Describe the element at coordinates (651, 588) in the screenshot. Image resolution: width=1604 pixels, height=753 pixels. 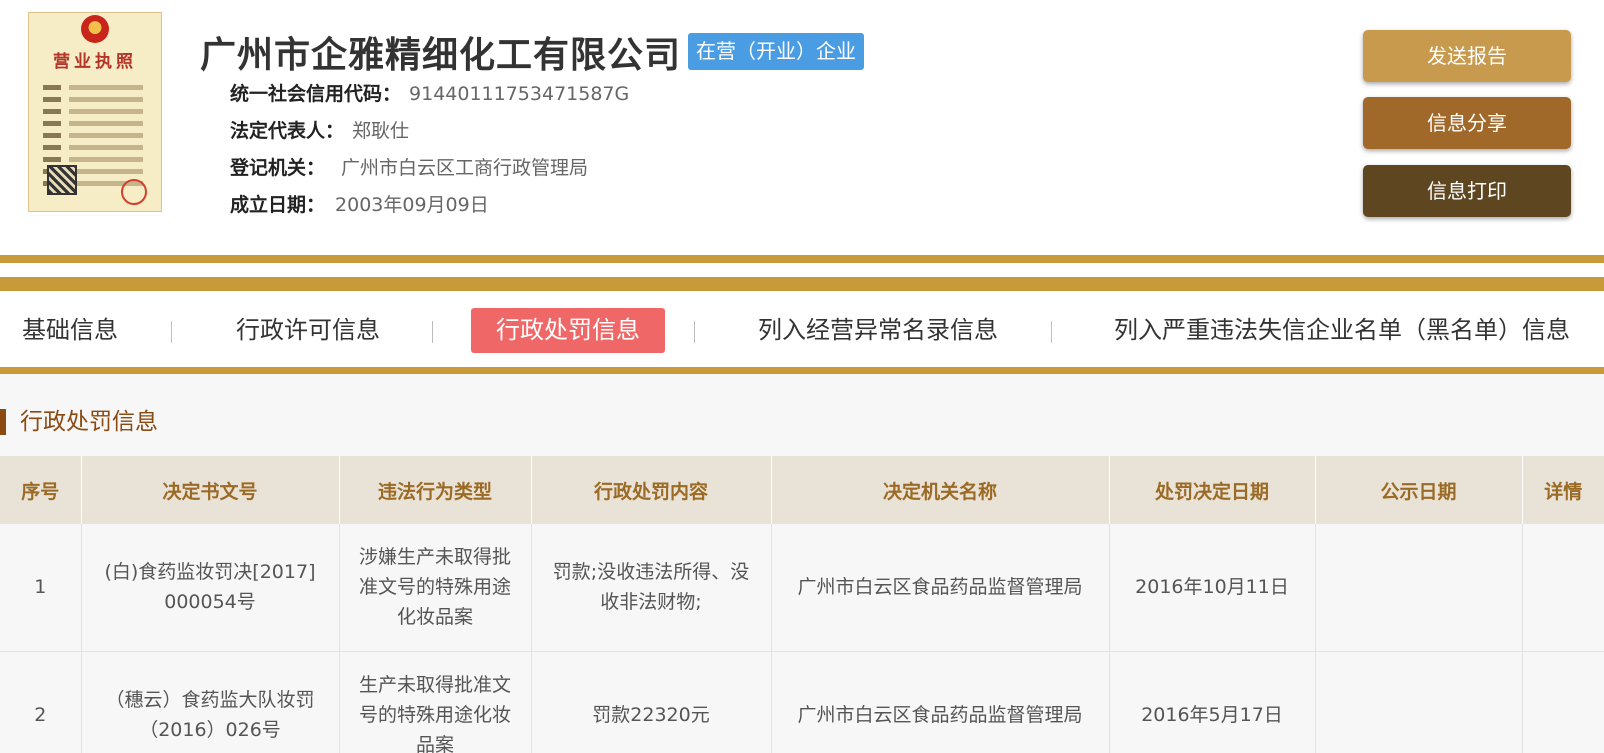
I see `cell-penalty-content: 罚款;没收违法所得、没收非法财物;` at that location.